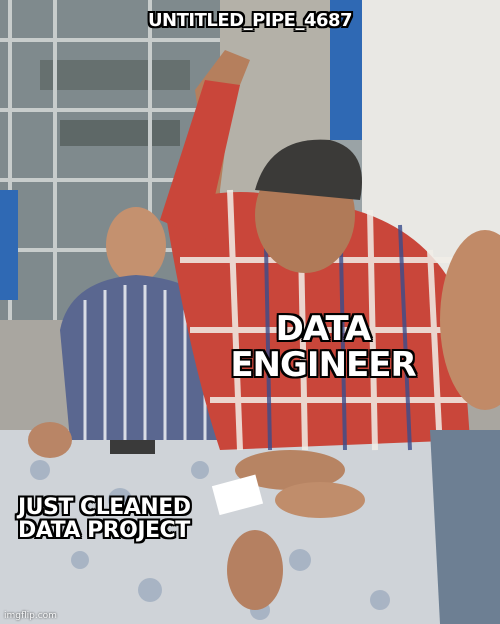 The image size is (500, 624). What do you see at coordinates (250, 20) in the screenshot?
I see `top-caption: UNTITLED_PIPE_4687` at bounding box center [250, 20].